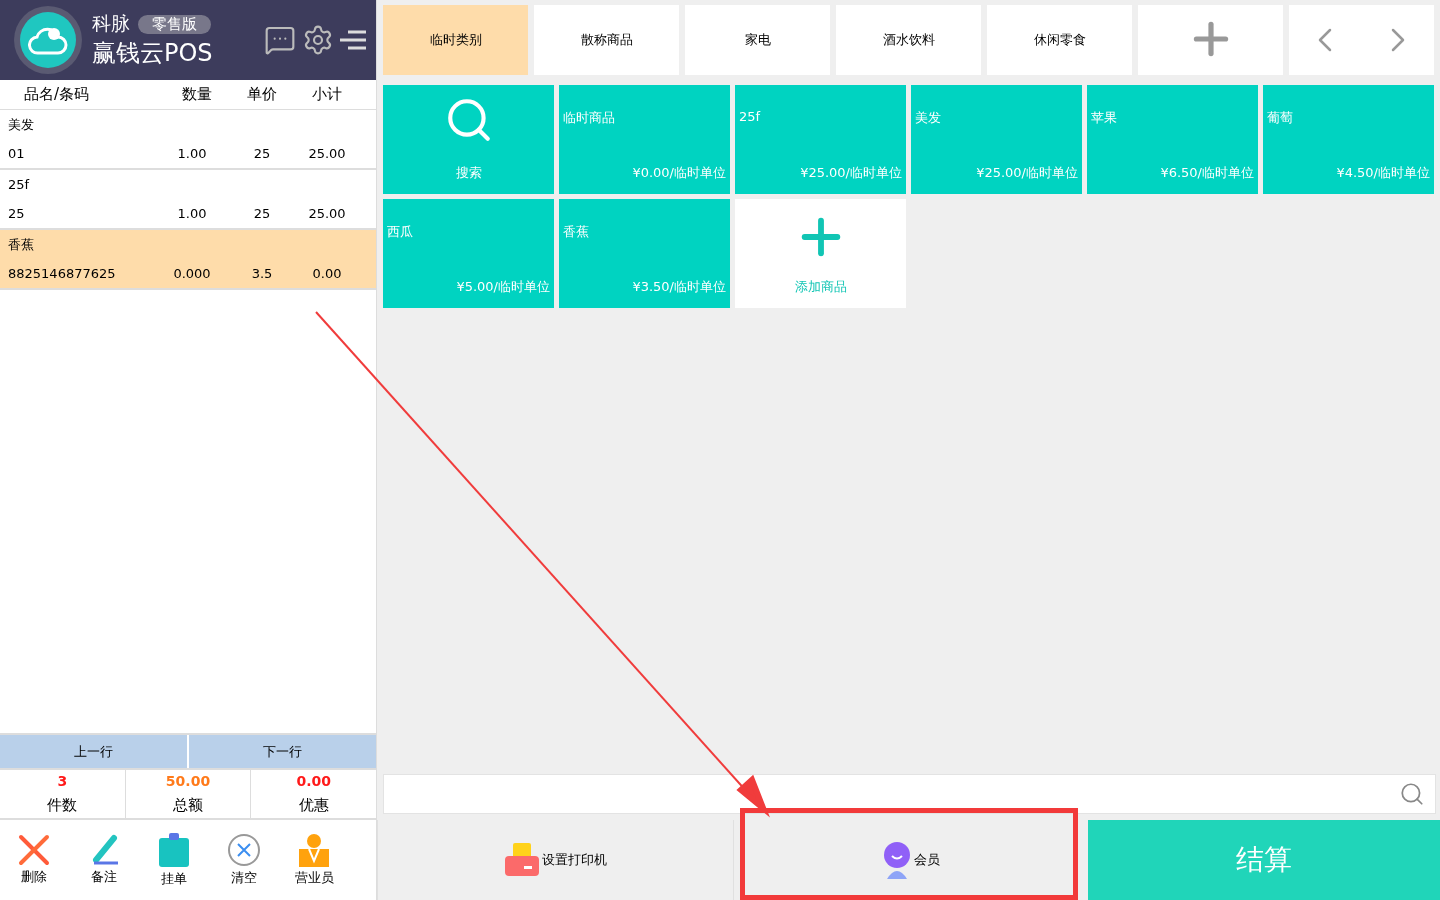 The height and width of the screenshot is (900, 1440). I want to click on product-price: ¥6.50/临时单位, so click(1207, 173).